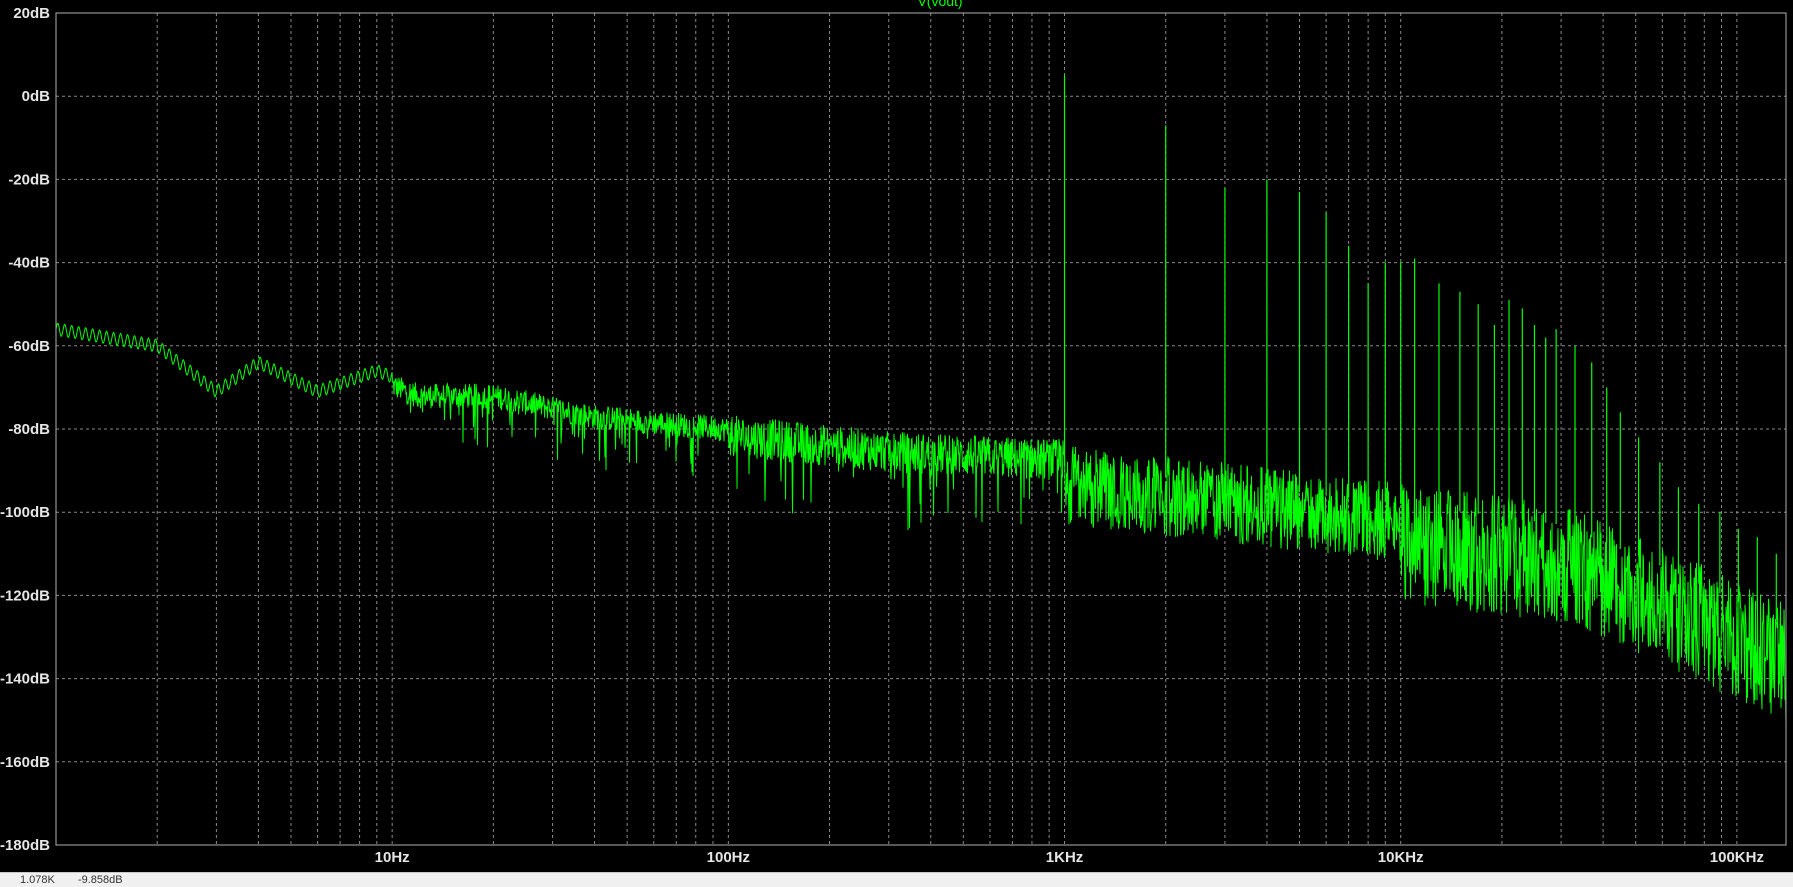 The height and width of the screenshot is (887, 1793). I want to click on cursor-frequency: 1.078K, so click(37, 880).